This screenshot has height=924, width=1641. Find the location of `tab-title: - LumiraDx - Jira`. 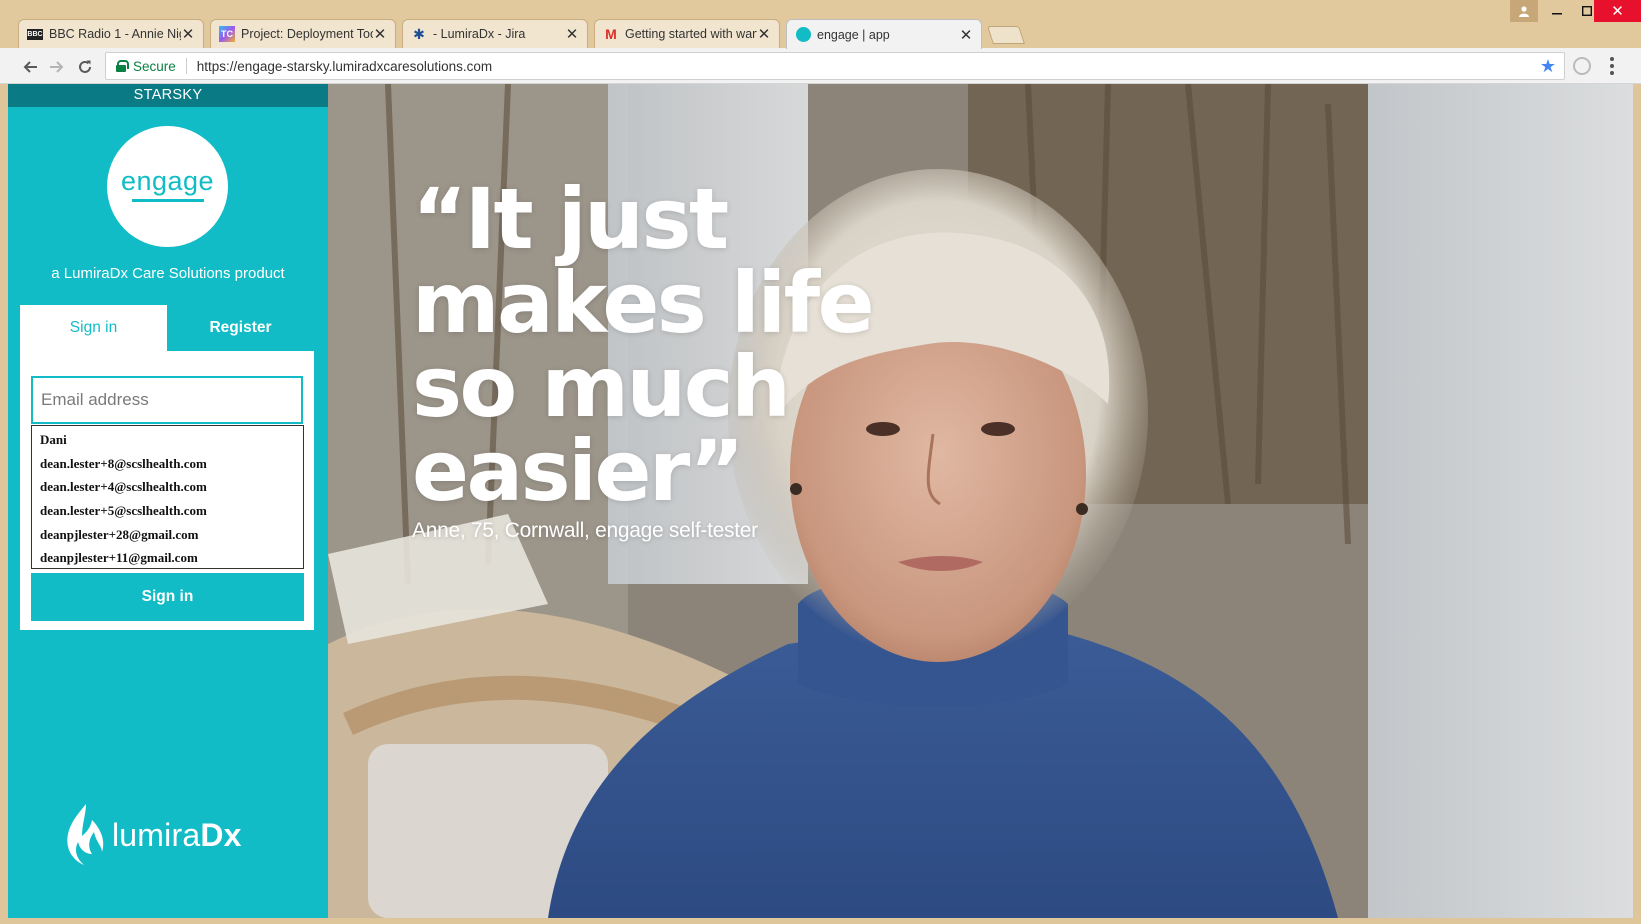

tab-title: - LumiraDx - Jira is located at coordinates (479, 34).